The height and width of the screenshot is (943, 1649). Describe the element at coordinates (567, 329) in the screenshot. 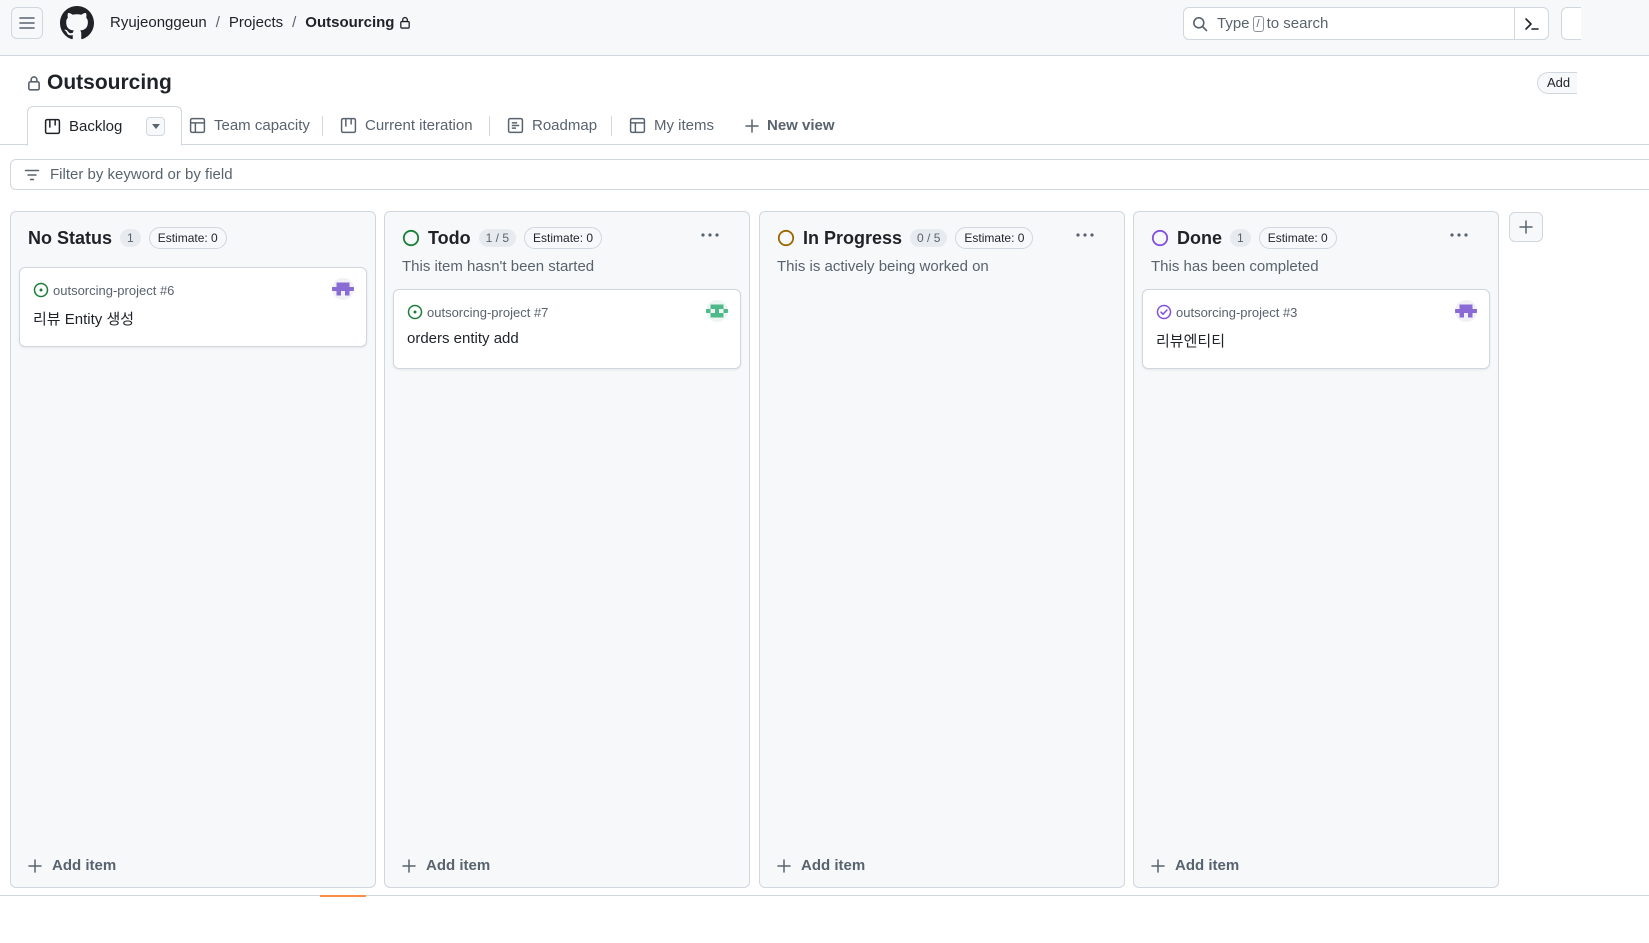

I see `board-card: outsorcing-project #7 orders entity add` at that location.